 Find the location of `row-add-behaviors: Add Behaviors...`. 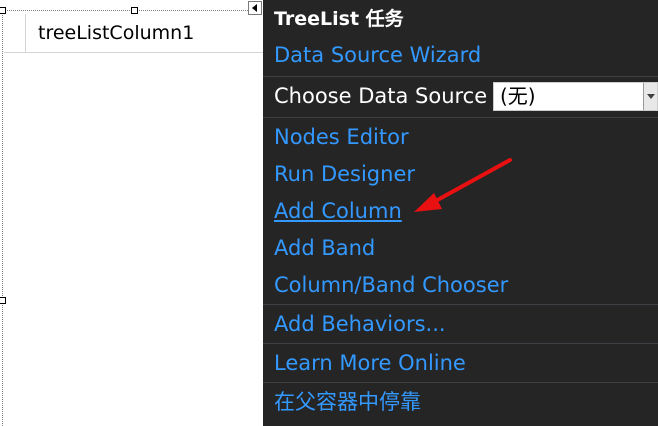

row-add-behaviors: Add Behaviors... is located at coordinates (460, 323).